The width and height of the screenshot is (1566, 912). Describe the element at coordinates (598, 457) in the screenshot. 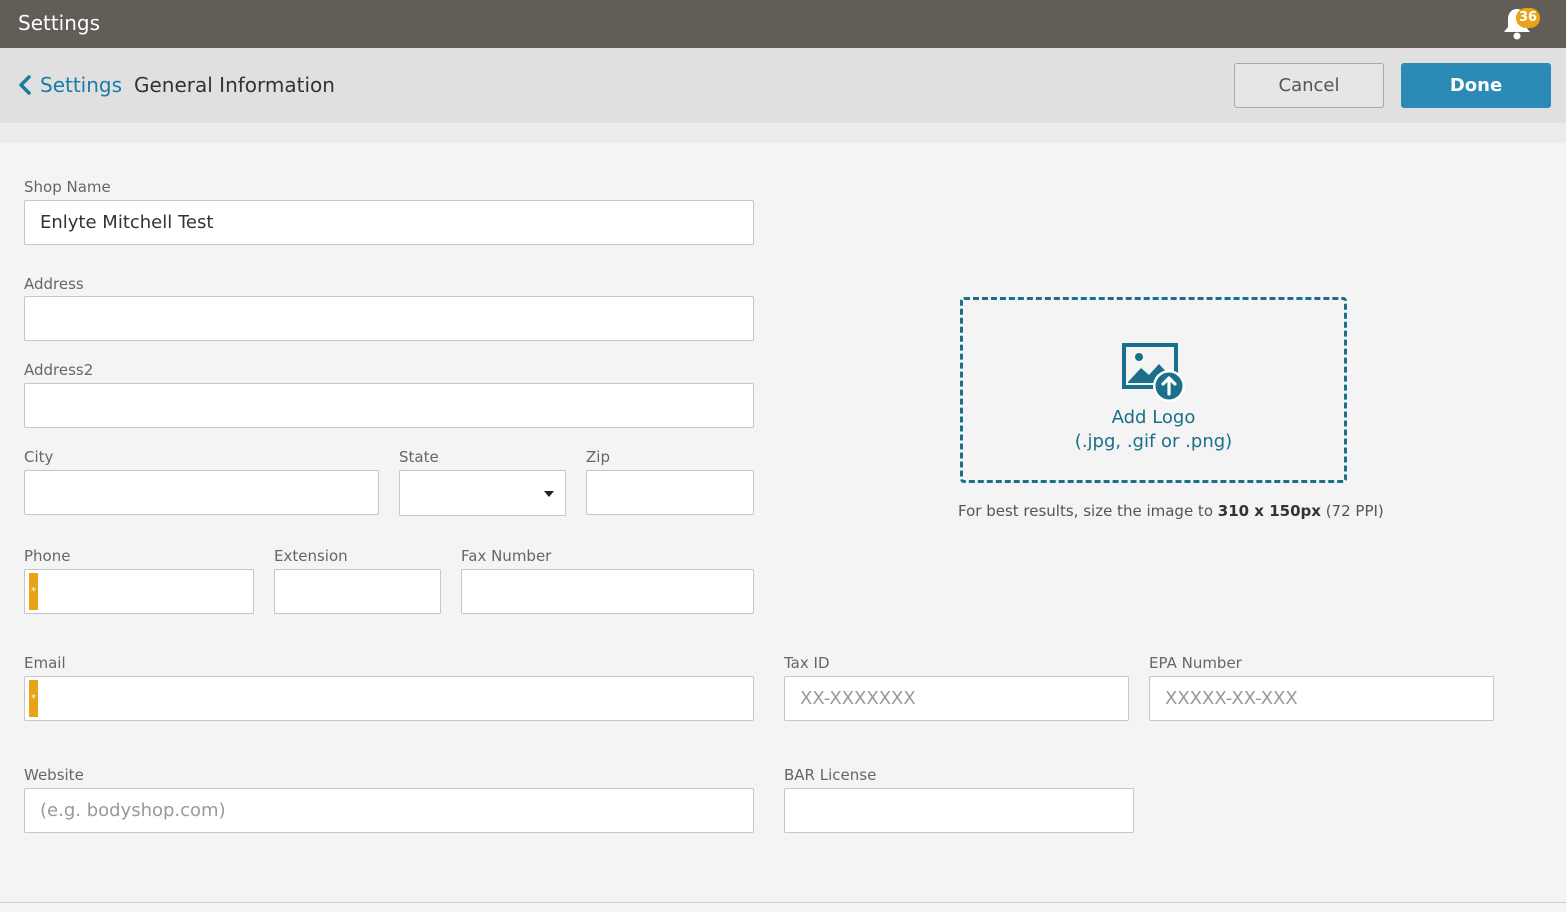

I see `zip-label: Zip` at that location.